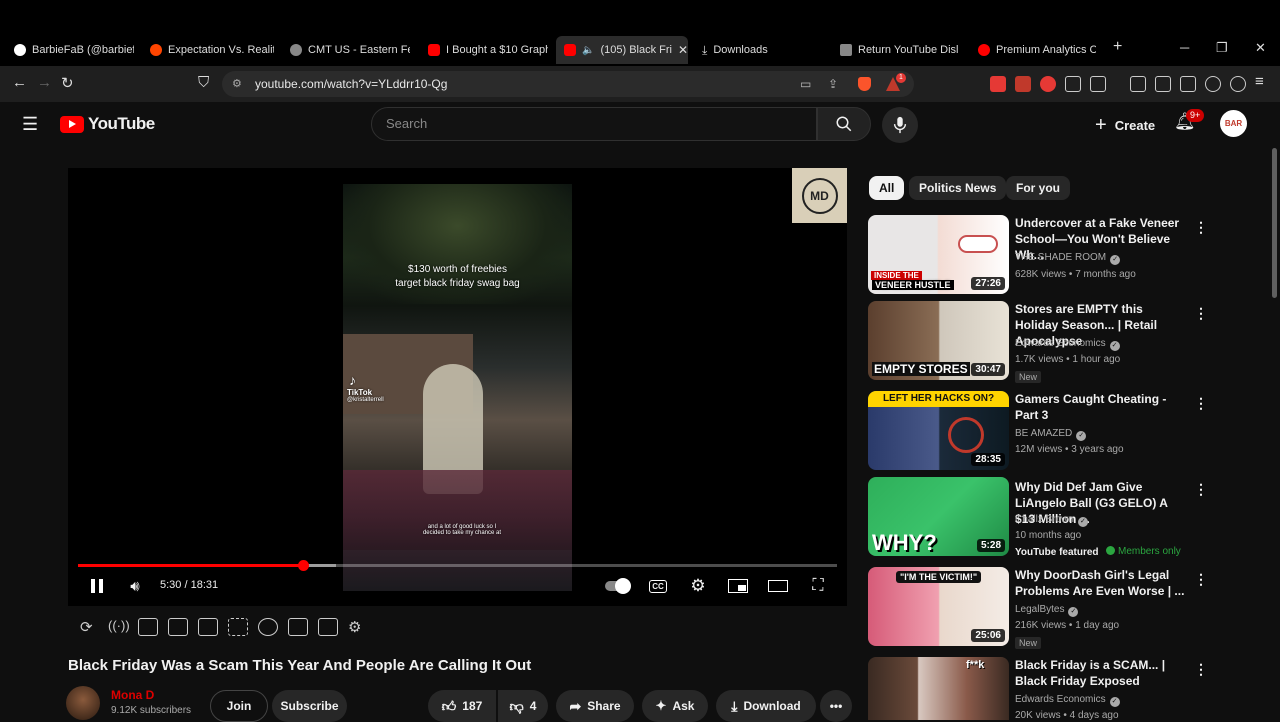 This screenshot has width=1280, height=722. Describe the element at coordinates (97, 586) in the screenshot. I see `pause-button` at that location.